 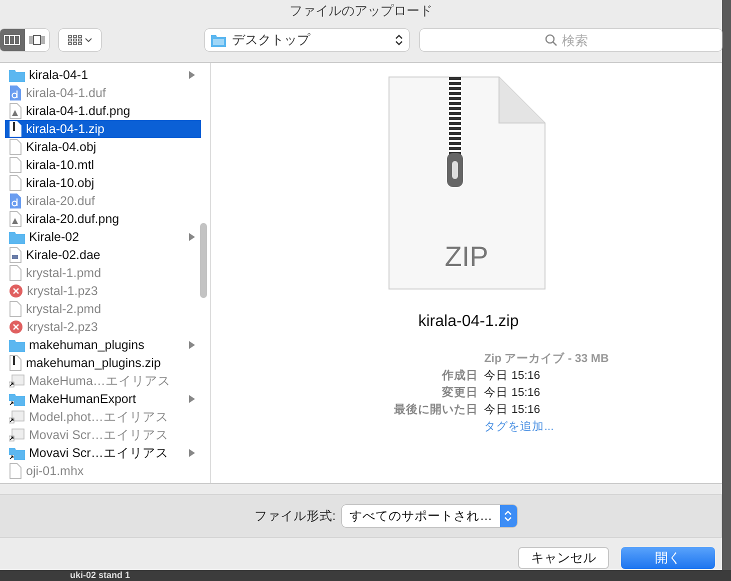 What do you see at coordinates (75, 40) in the screenshot?
I see `grid-icon` at bounding box center [75, 40].